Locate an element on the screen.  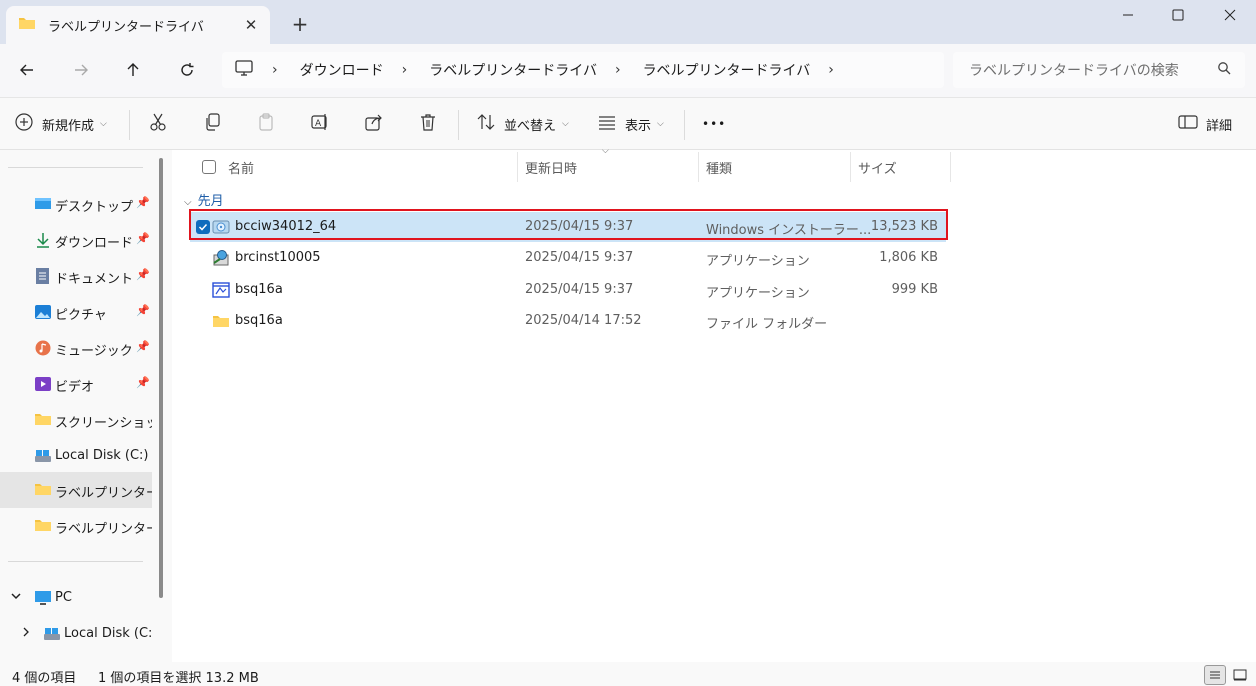
column-header-name: 名前 is located at coordinates (228, 167).